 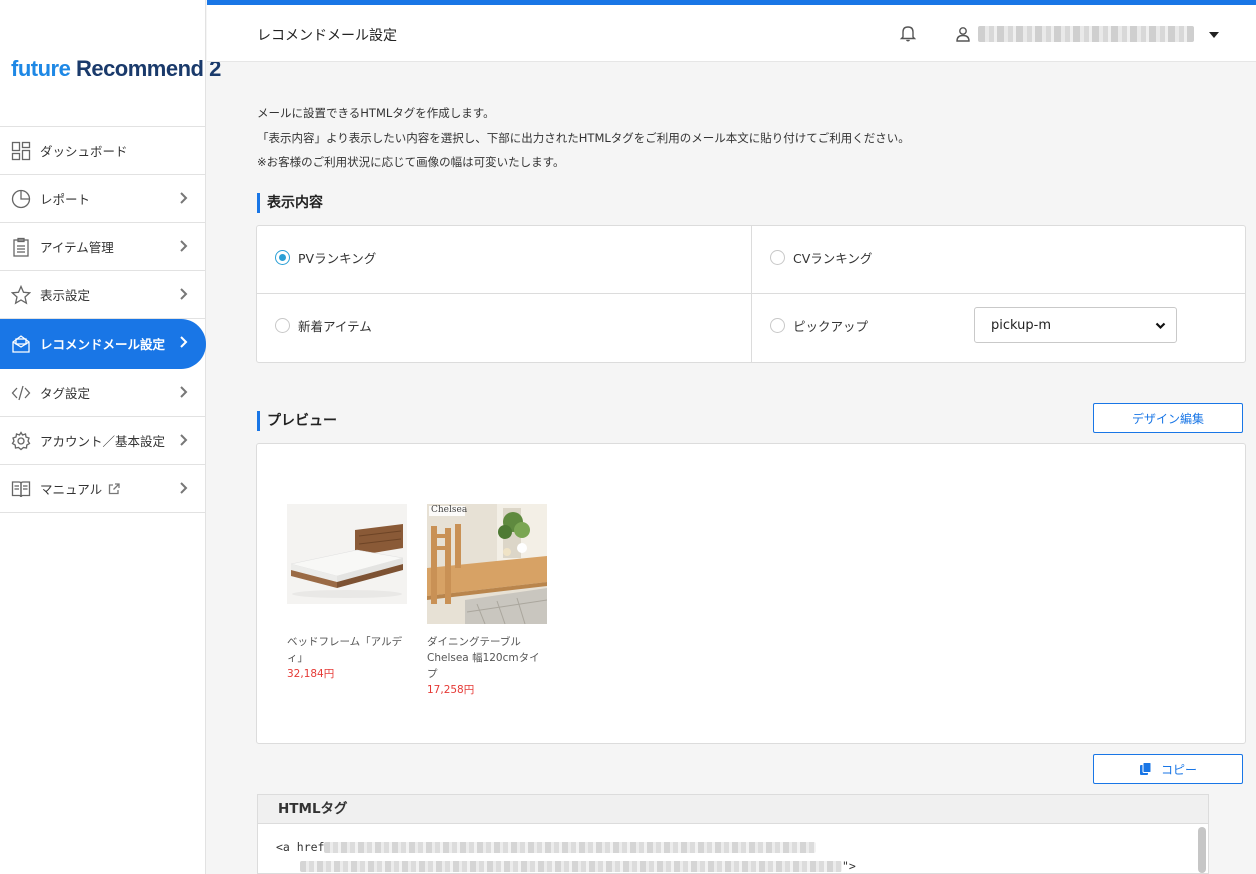 What do you see at coordinates (21, 247) in the screenshot?
I see `clipboard-icon` at bounding box center [21, 247].